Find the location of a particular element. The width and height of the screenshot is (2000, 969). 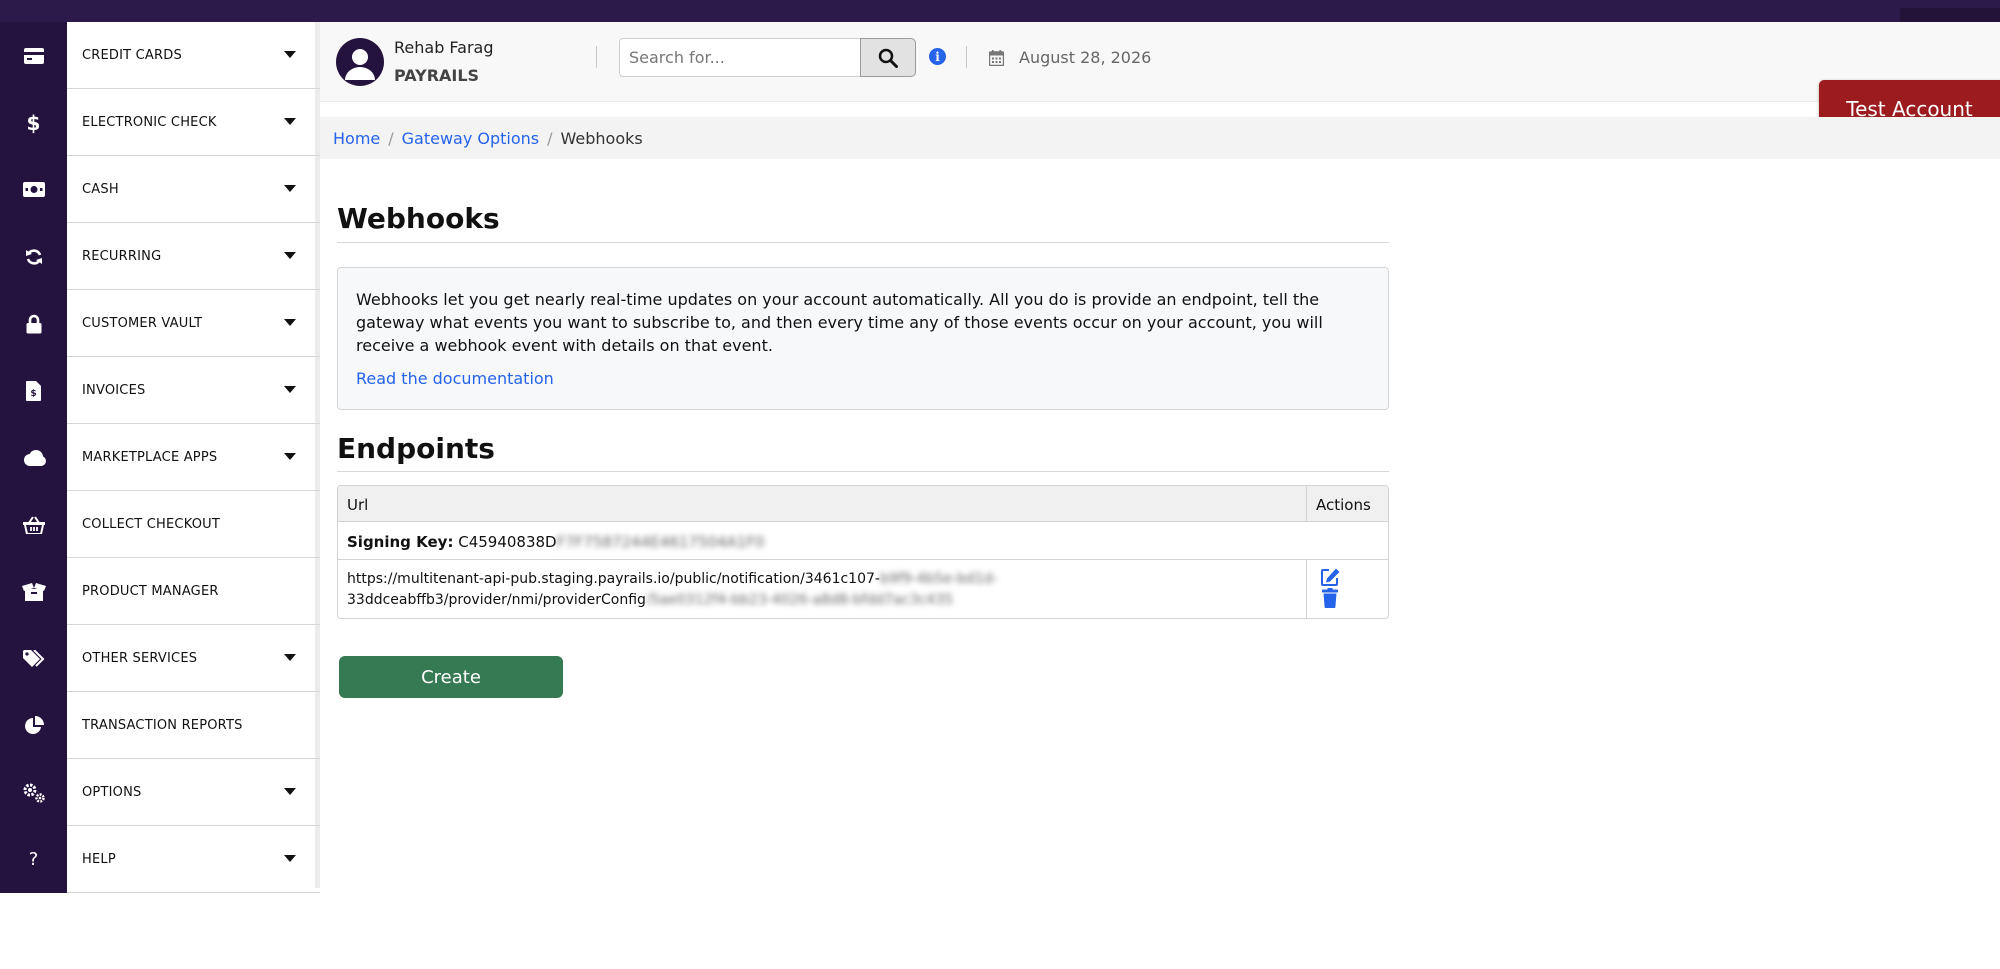

sidebar-item-label: COLLECT CHECKOUT is located at coordinates (151, 524).